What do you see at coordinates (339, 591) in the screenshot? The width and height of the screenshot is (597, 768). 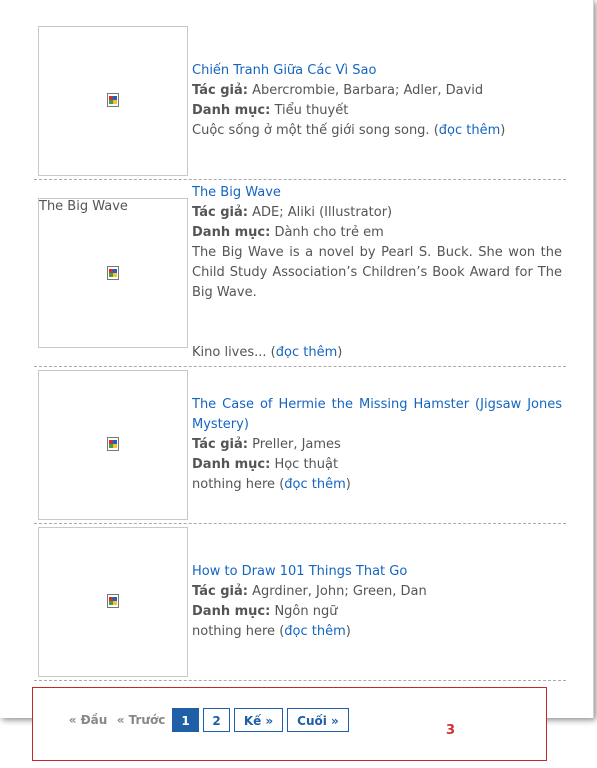 I see `book-authors: Agrdiner, John; Green, Dan` at bounding box center [339, 591].